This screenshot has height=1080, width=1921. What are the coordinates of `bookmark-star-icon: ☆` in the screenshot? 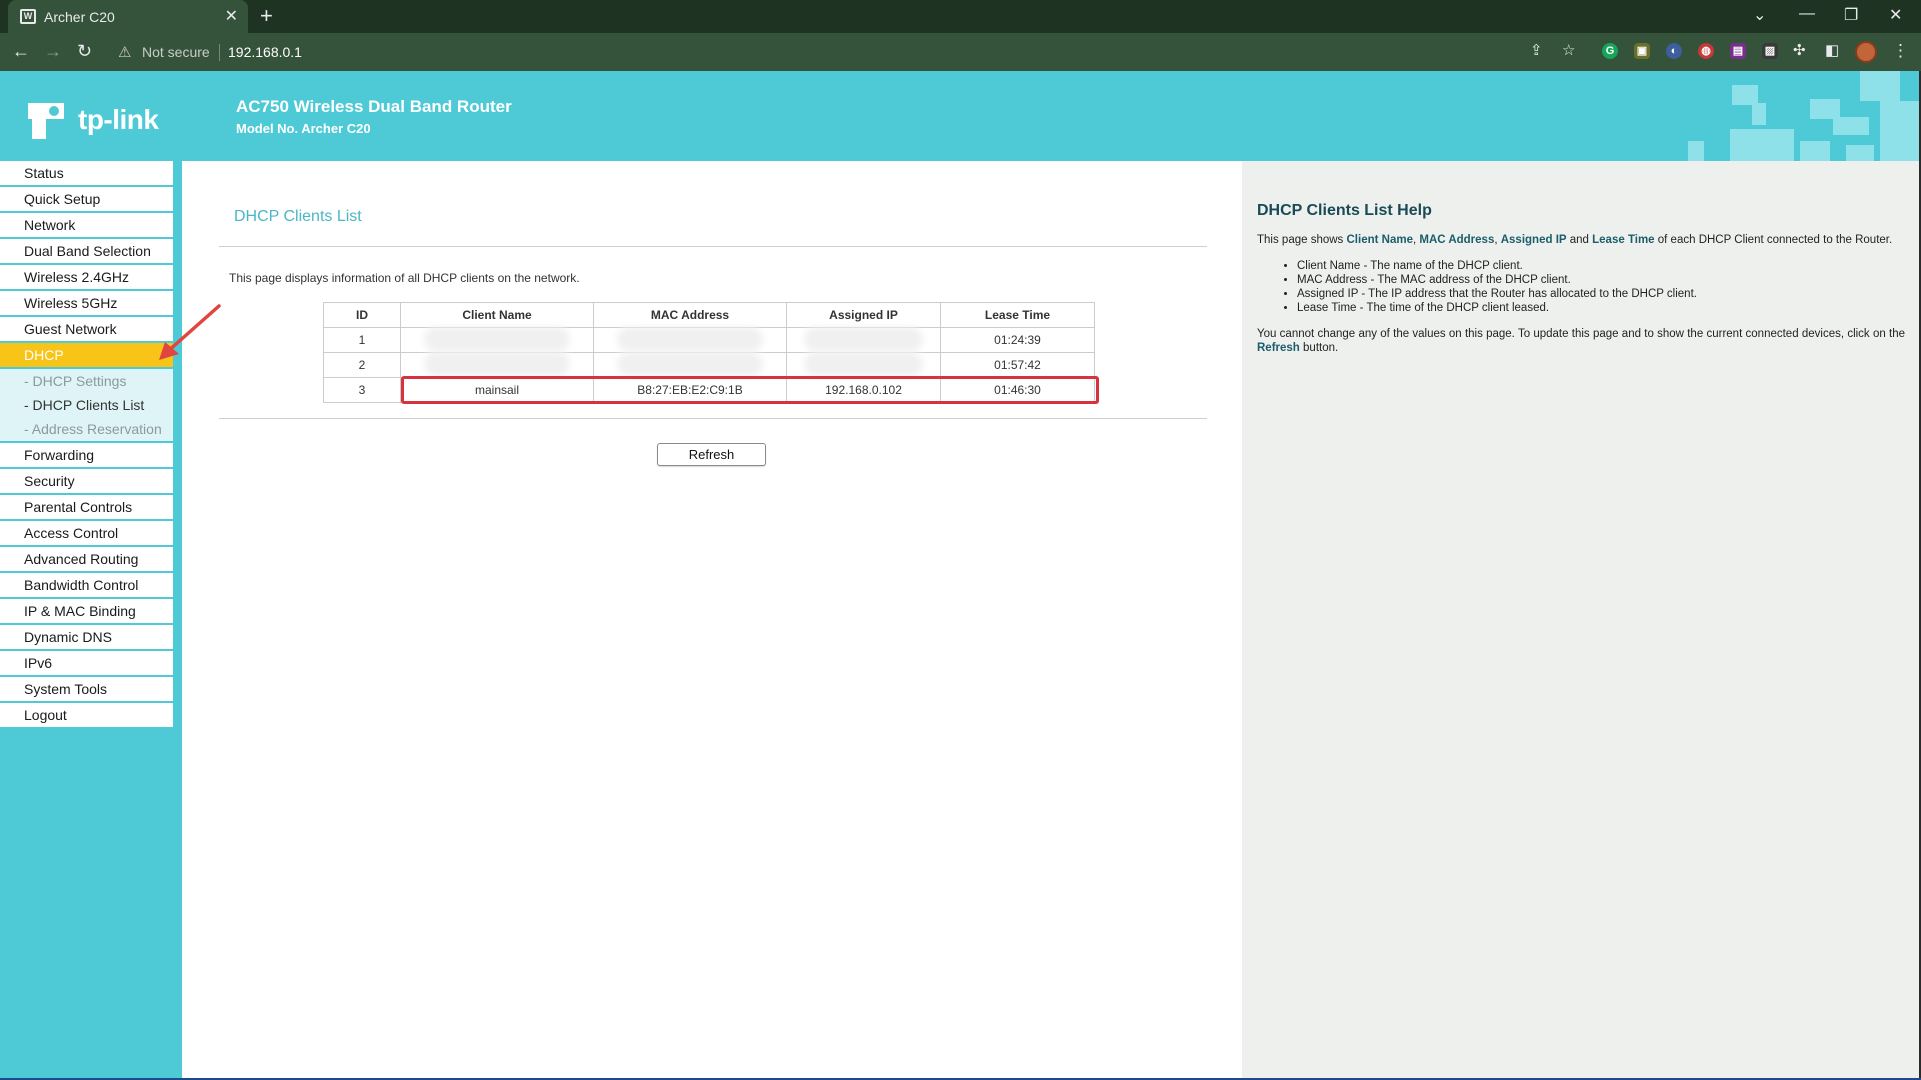 It's located at (1568, 50).